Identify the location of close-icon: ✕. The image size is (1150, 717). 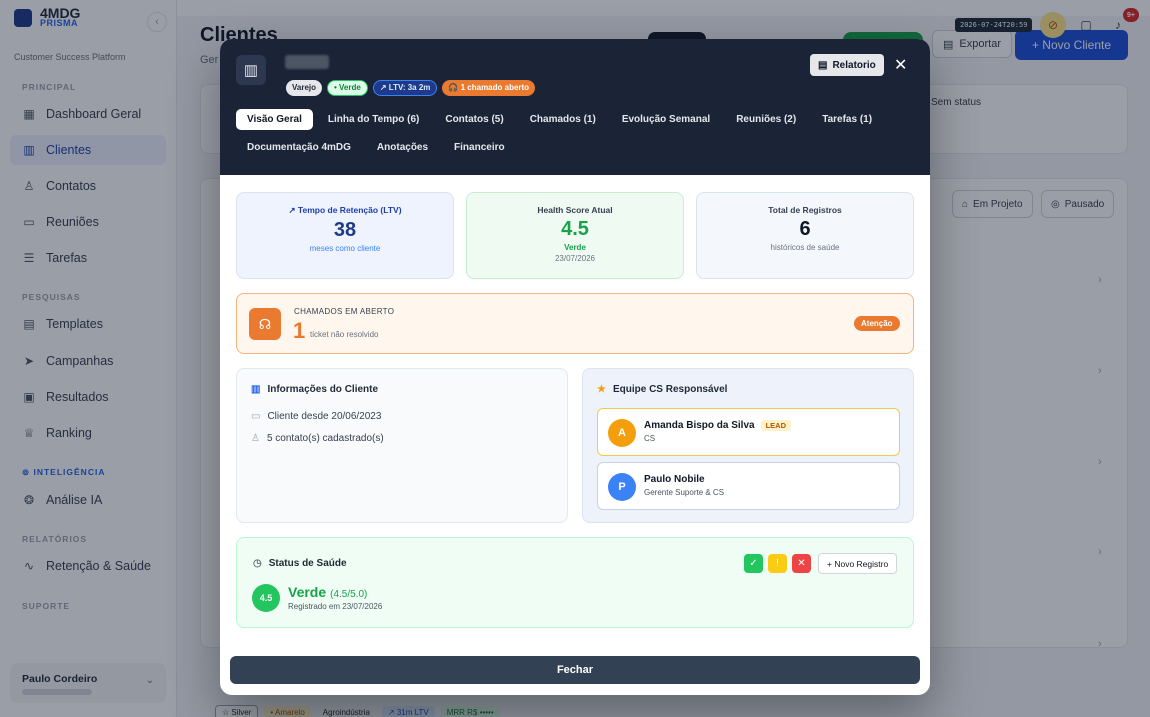
(900, 65).